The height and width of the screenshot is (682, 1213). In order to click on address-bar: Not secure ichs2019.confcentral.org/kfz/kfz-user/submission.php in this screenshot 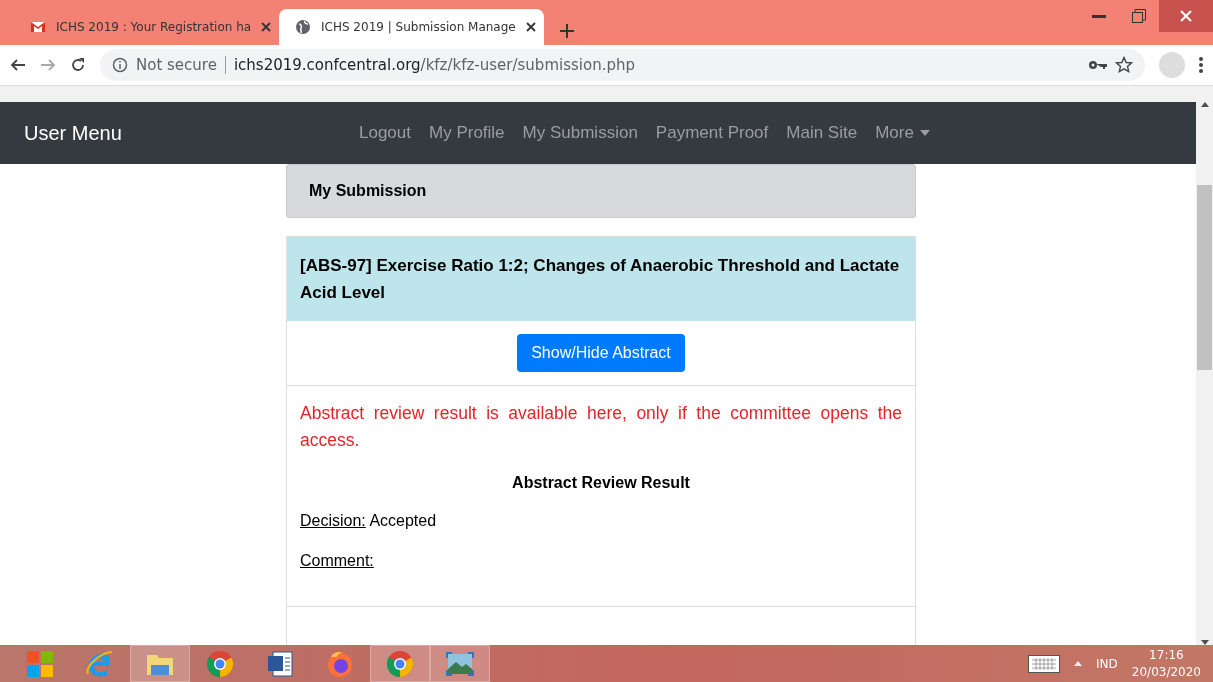, I will do `click(622, 65)`.